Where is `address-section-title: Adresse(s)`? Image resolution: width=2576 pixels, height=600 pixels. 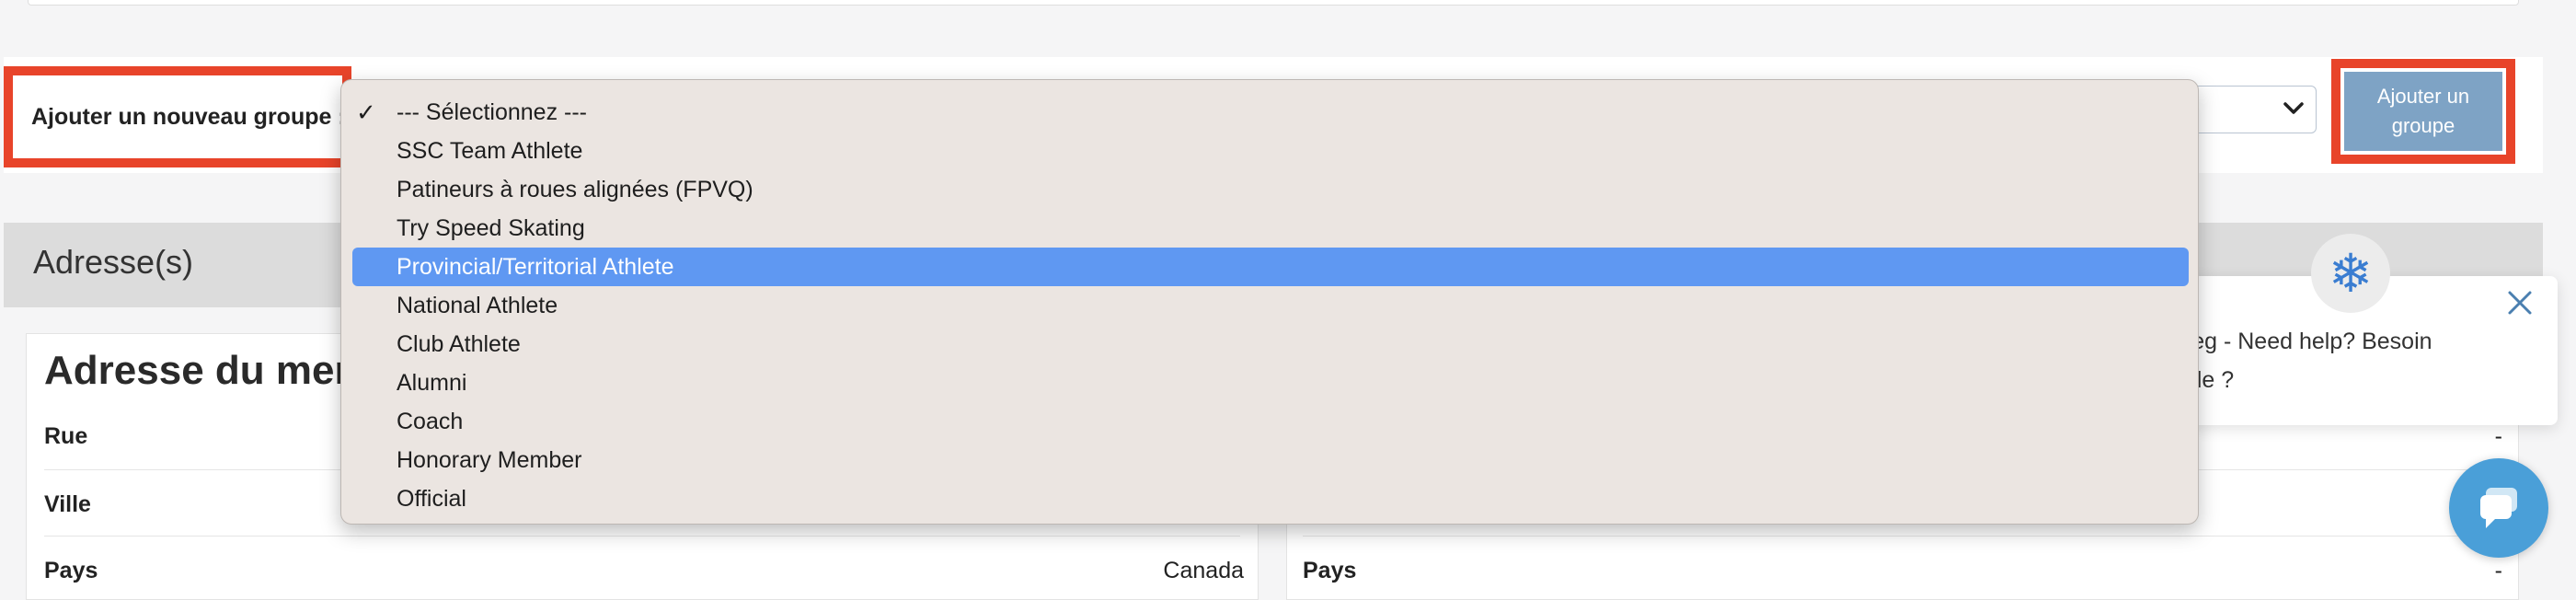
address-section-title: Adresse(s) is located at coordinates (113, 262).